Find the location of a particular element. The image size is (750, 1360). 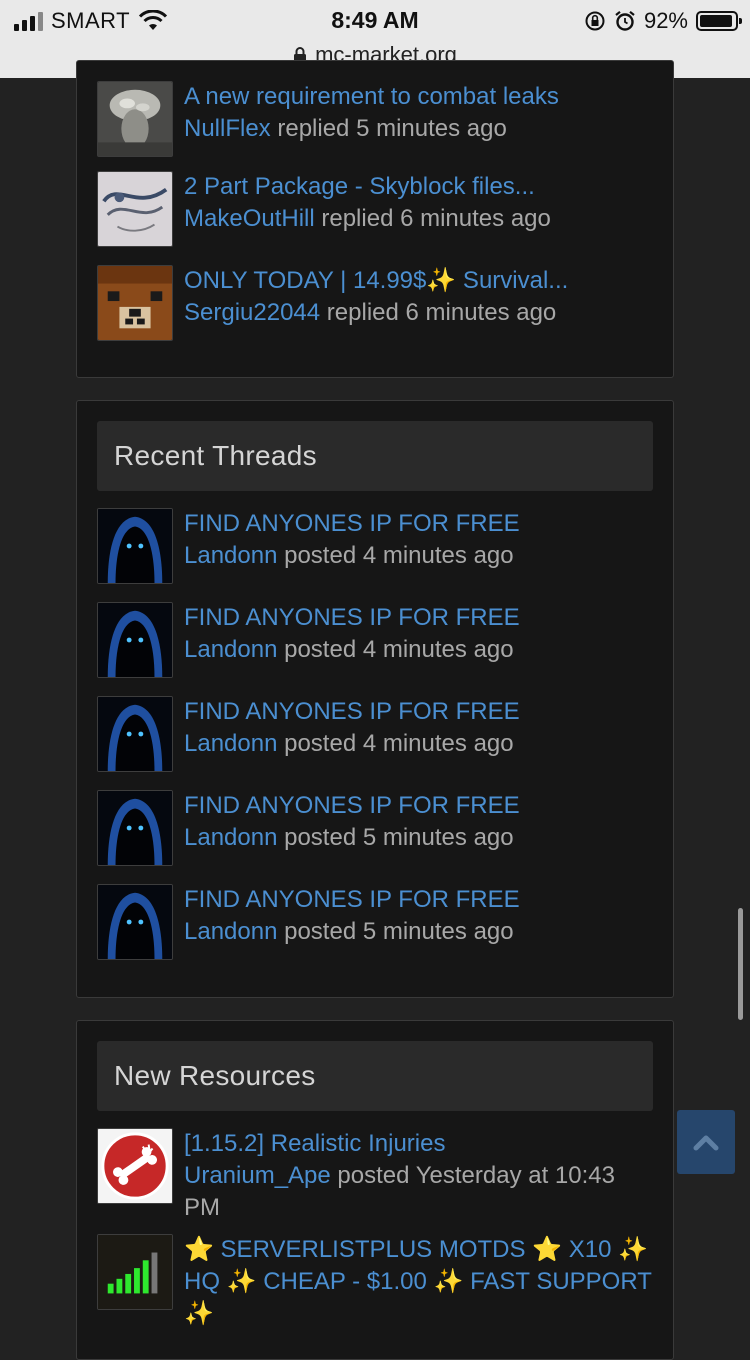

resource-meta: Uranium_Ape posted Yesterday at 10:43 PM is located at coordinates (420, 1192).